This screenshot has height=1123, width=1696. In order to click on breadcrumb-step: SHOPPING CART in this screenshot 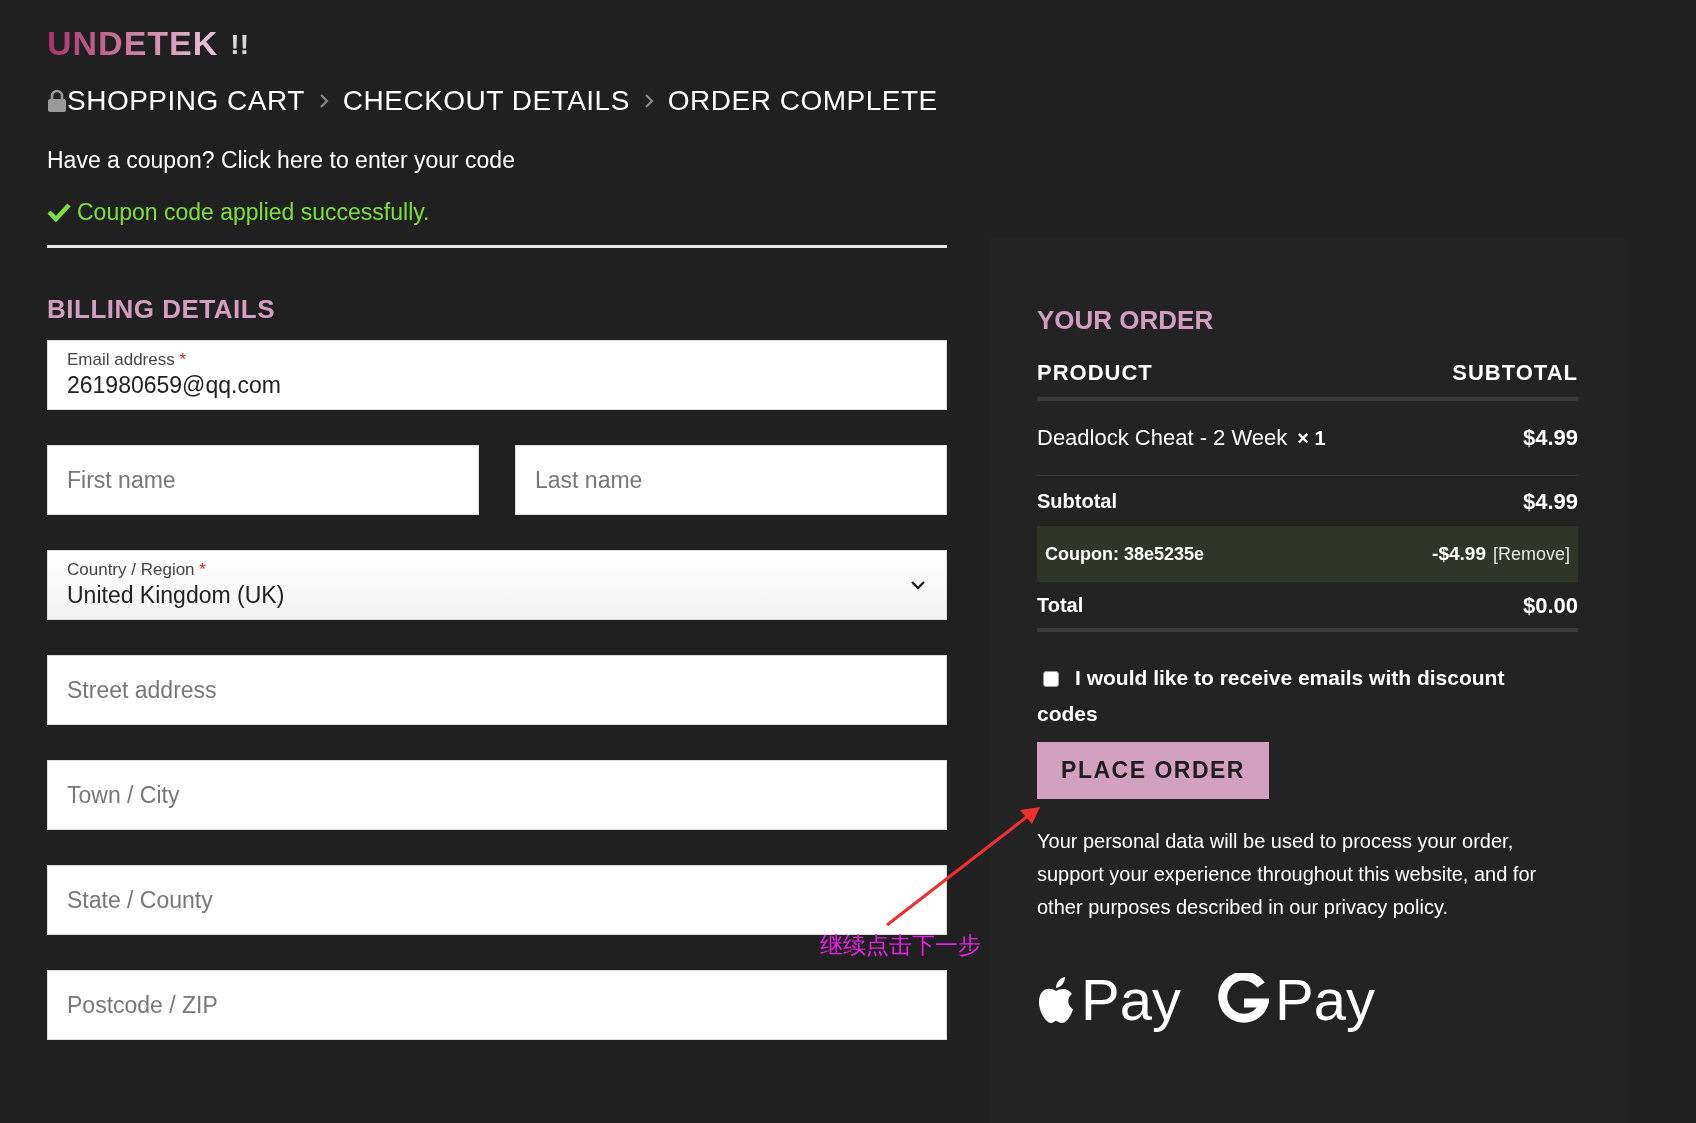, I will do `click(186, 101)`.